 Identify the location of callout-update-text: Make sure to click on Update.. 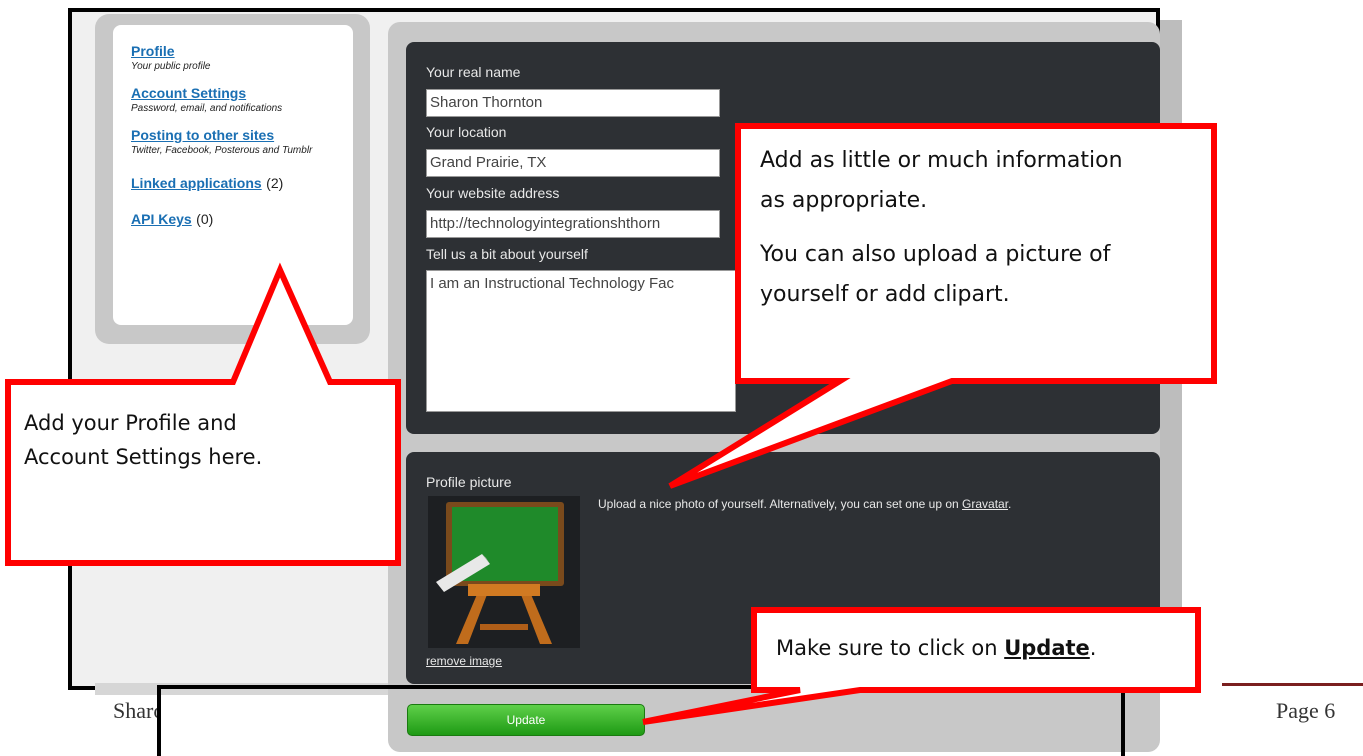
(936, 648).